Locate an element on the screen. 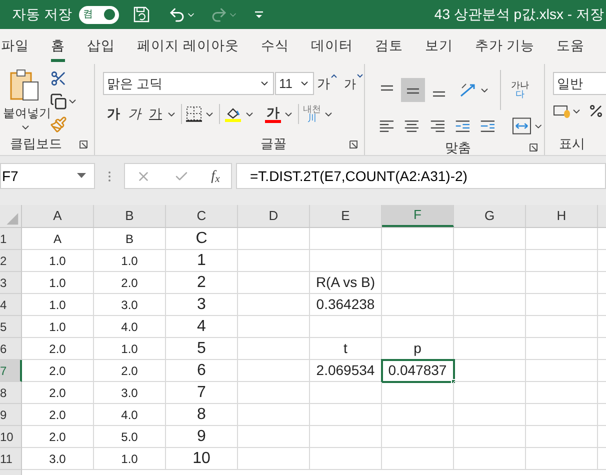  italic-button: 가 is located at coordinates (134, 114).